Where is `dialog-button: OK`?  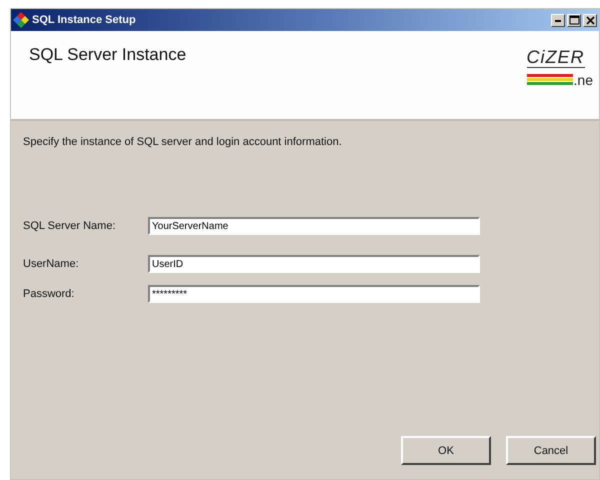
dialog-button: OK is located at coordinates (446, 450).